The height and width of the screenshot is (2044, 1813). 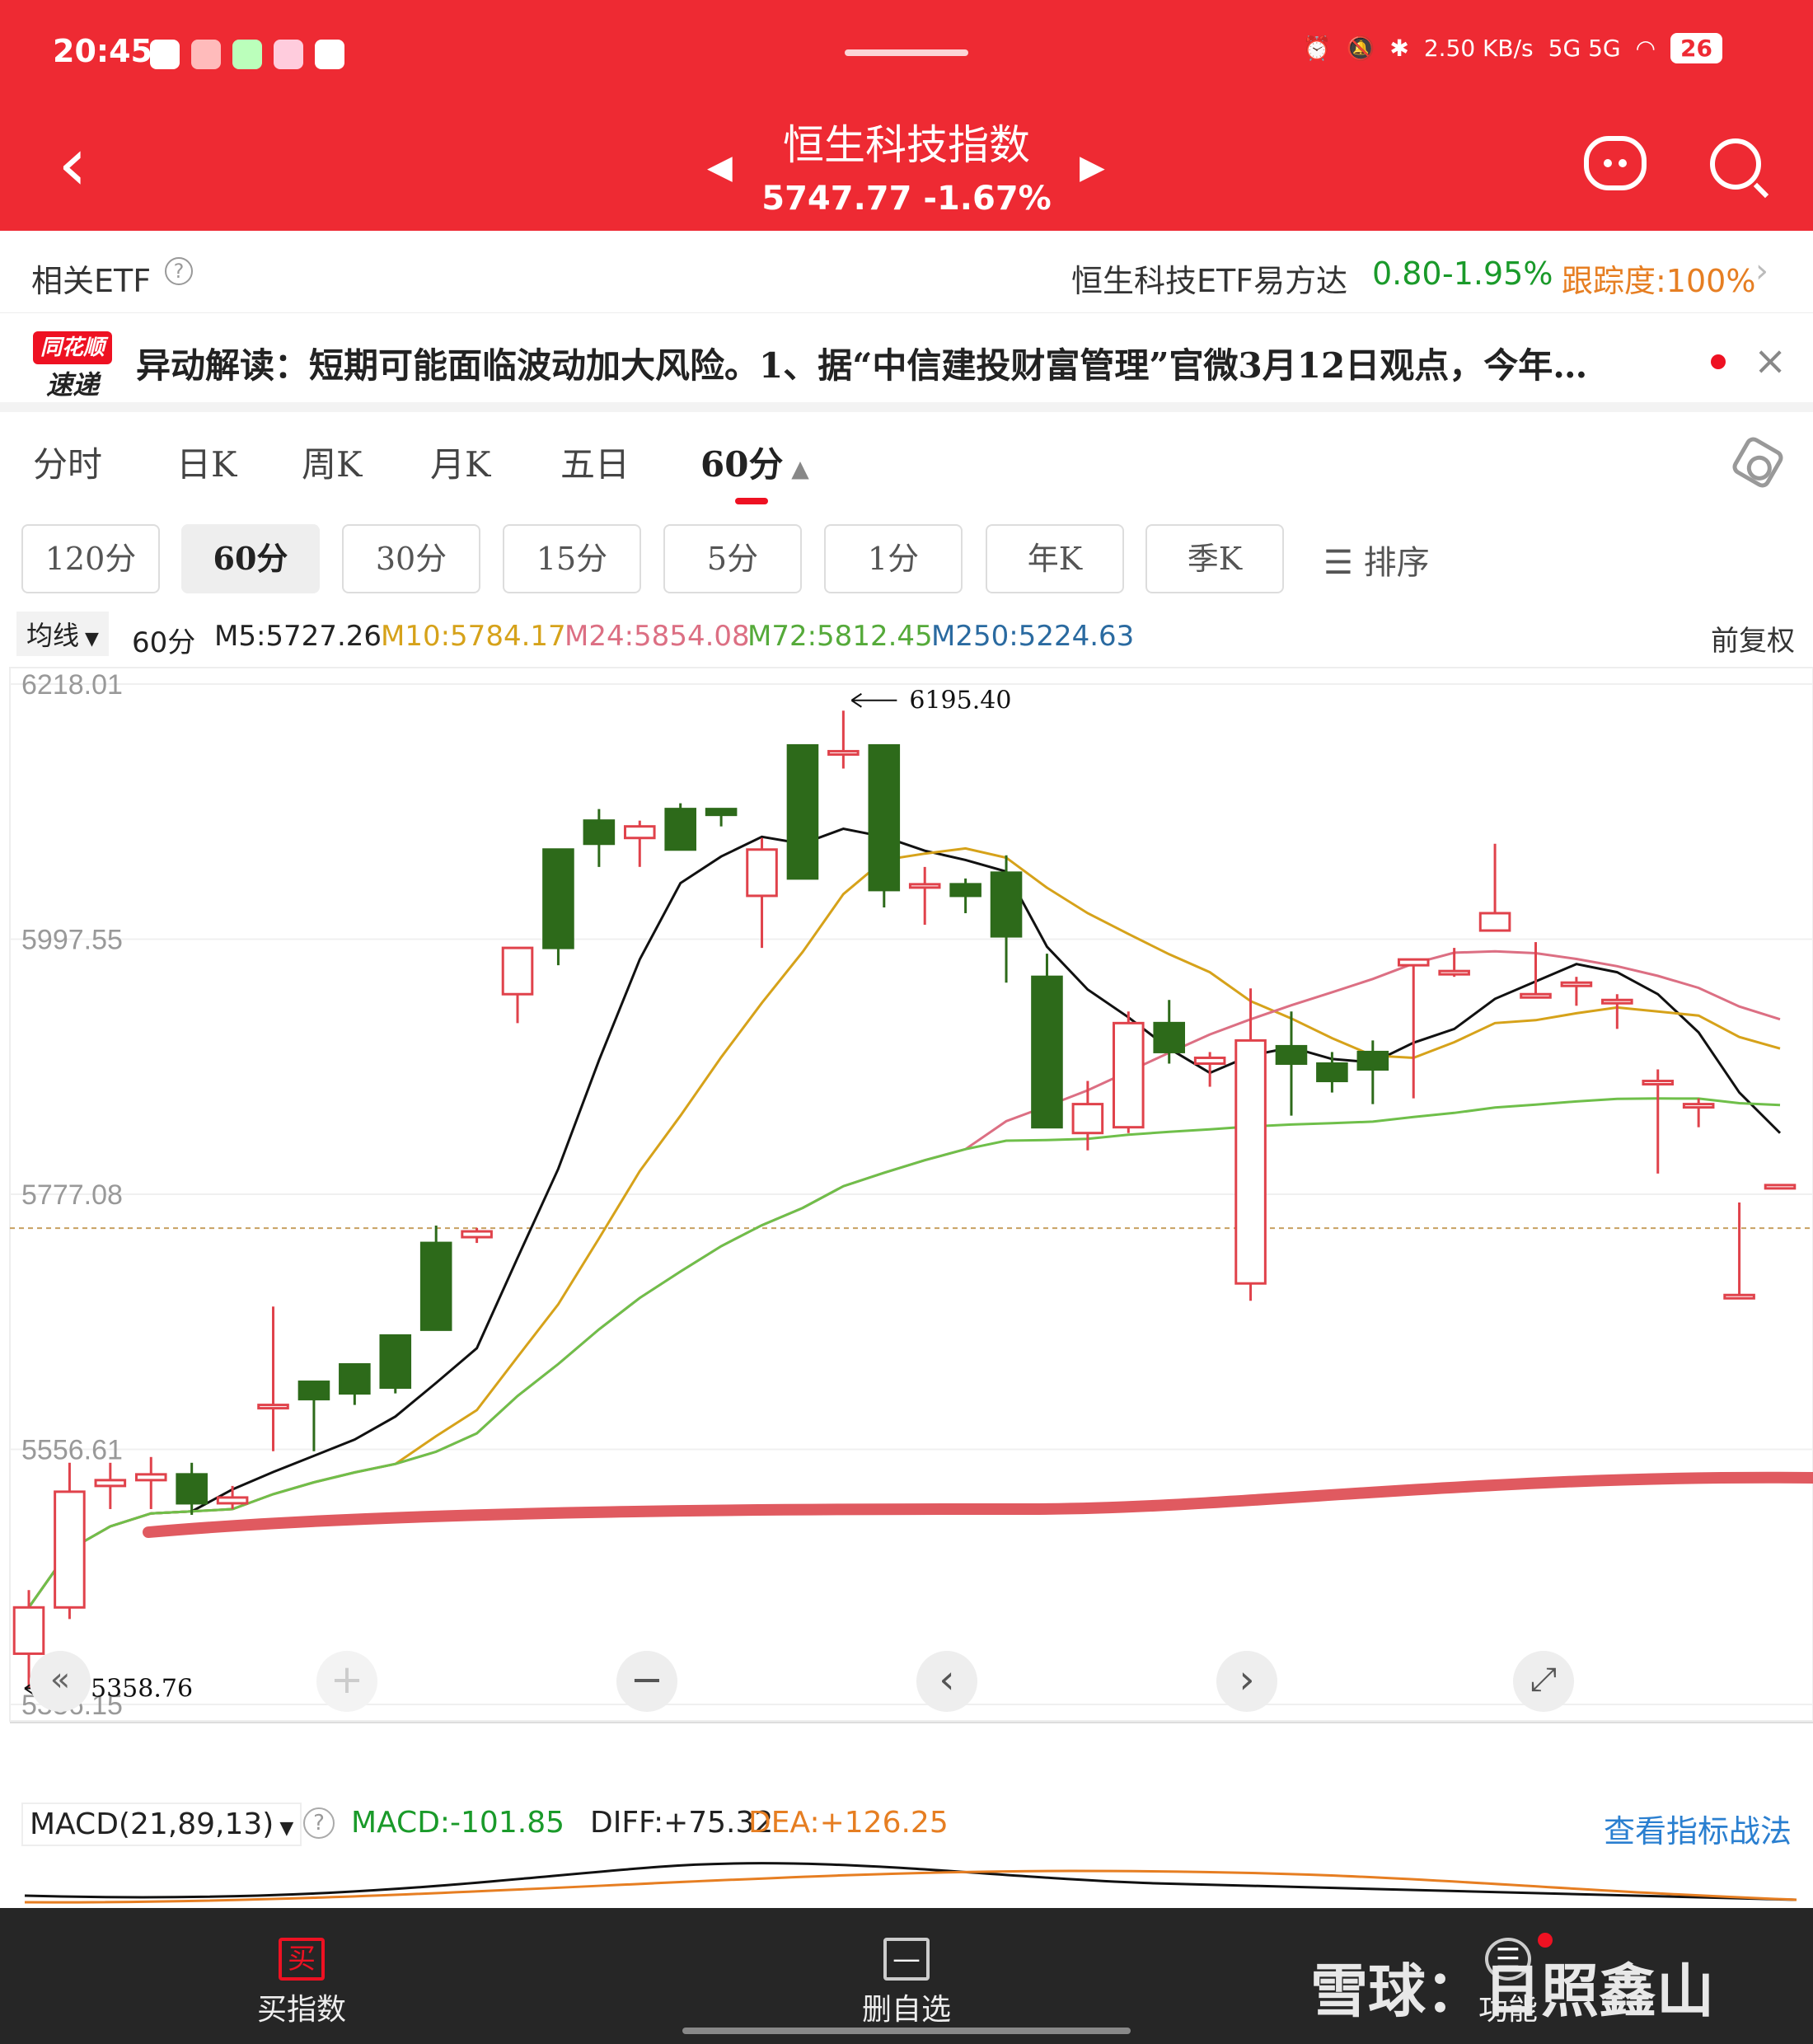 What do you see at coordinates (63, 634) in the screenshot?
I see `ma-selector: 均线 ▼` at bounding box center [63, 634].